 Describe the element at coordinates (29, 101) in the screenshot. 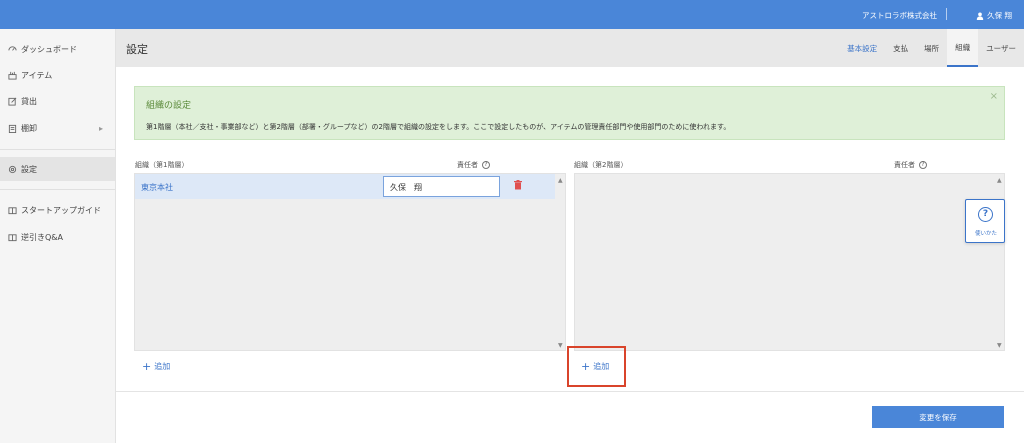

I see `sidebar-item-label: 貸出` at that location.